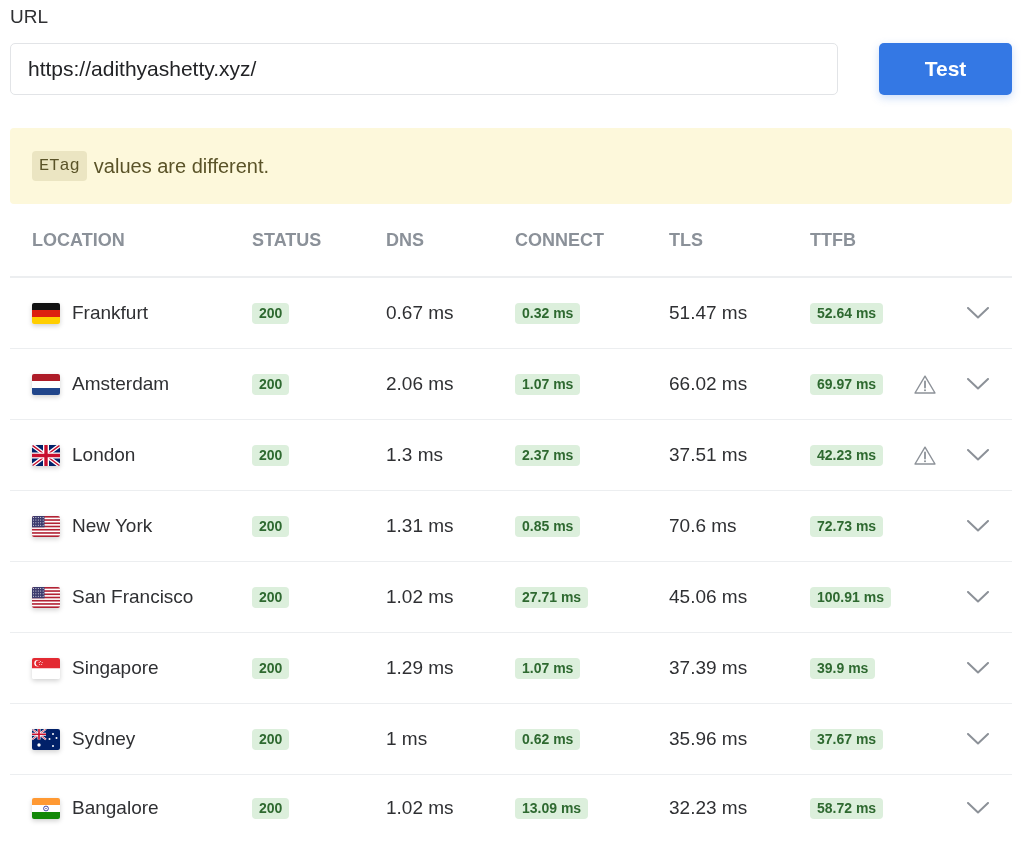 The width and height of the screenshot is (1024, 841). I want to click on tls-time: 51.47 ms, so click(708, 313).